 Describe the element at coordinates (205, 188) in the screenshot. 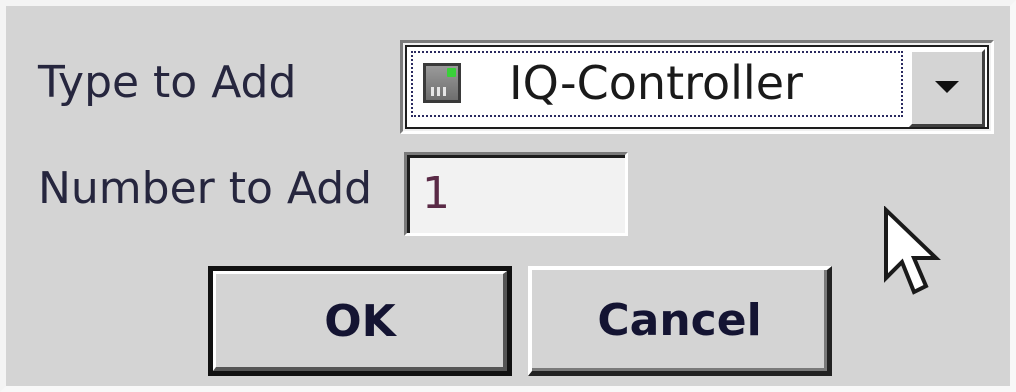

I see `number-to-add-label: Number to Add` at that location.